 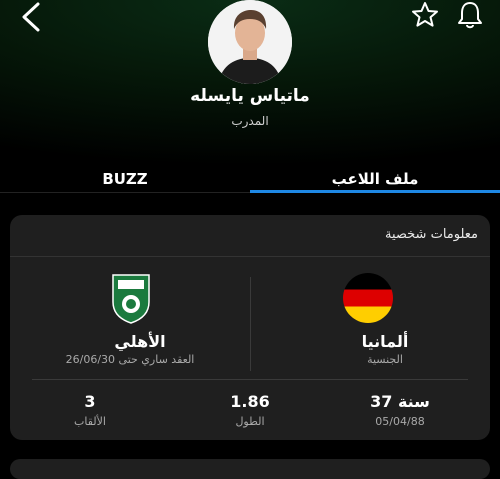 What do you see at coordinates (425, 15) in the screenshot?
I see `star-icon` at bounding box center [425, 15].